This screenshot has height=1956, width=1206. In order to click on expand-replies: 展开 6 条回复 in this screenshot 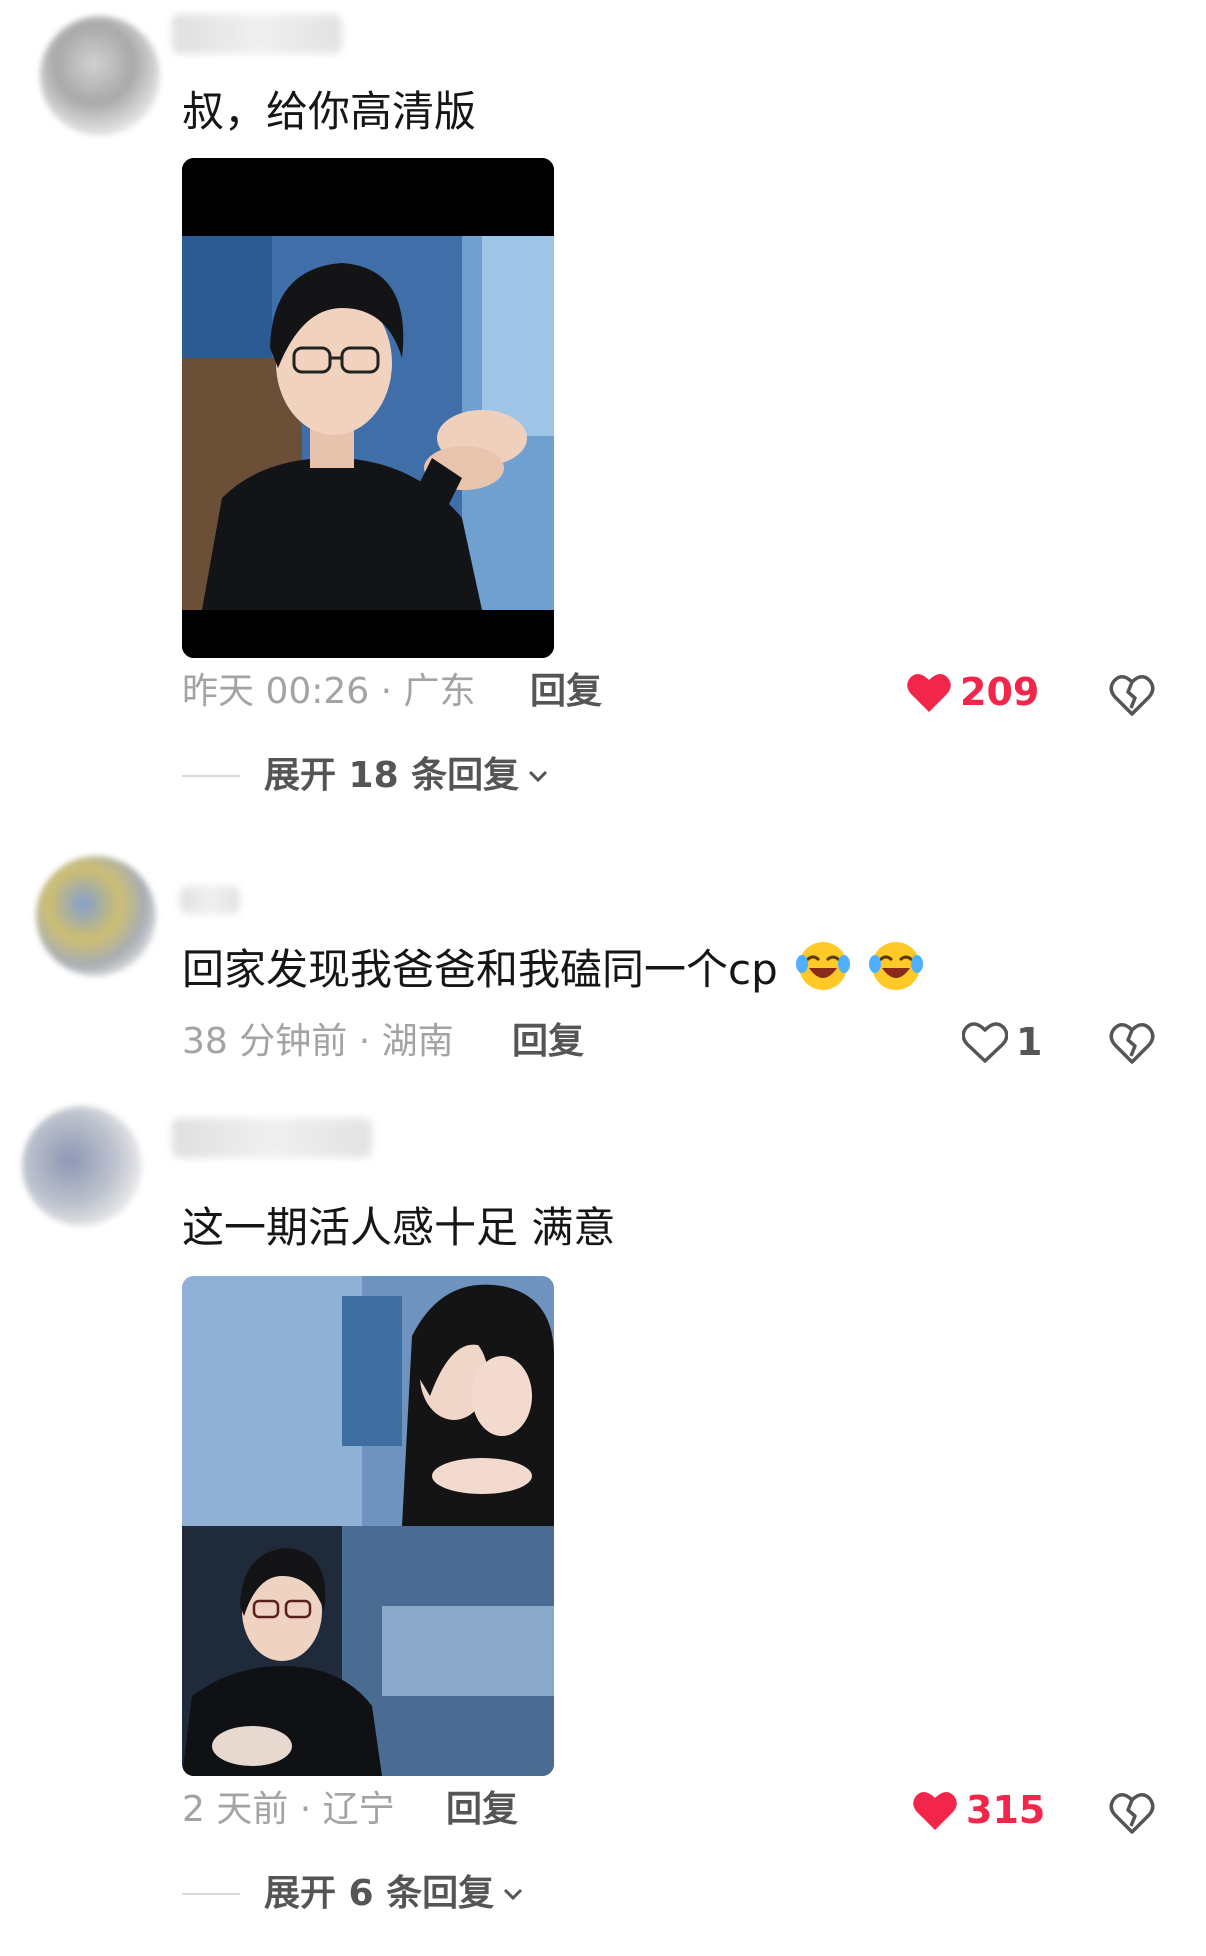, I will do `click(354, 1894)`.